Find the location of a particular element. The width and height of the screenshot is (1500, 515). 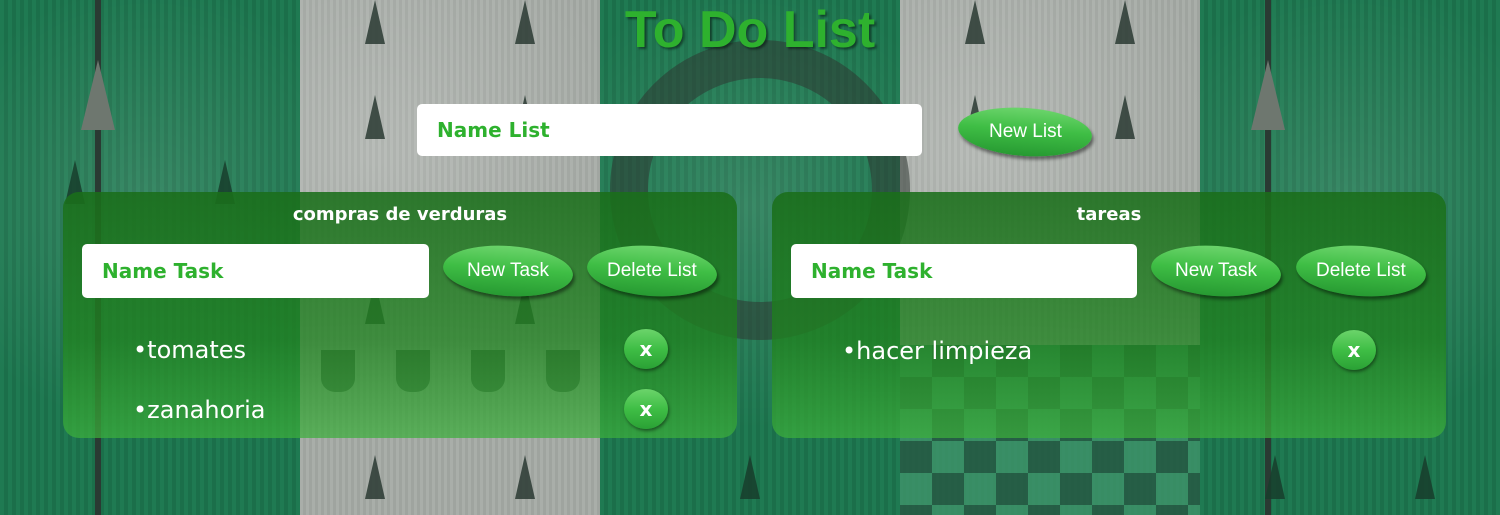

new-list-button: New List is located at coordinates (1025, 132).